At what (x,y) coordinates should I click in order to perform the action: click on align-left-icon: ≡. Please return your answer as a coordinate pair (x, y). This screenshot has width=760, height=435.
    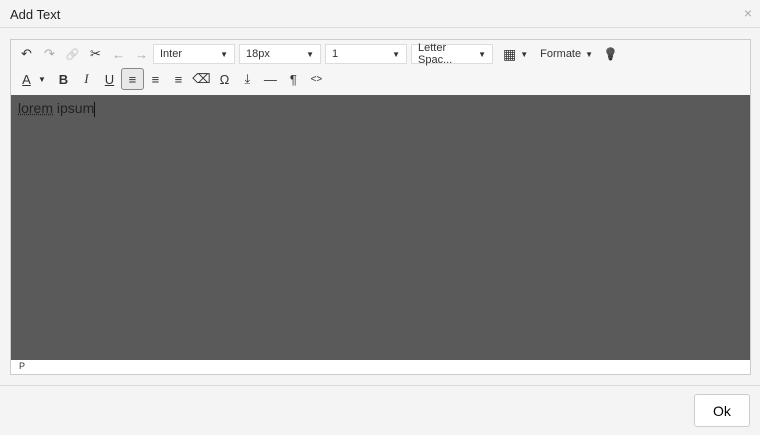
    Looking at the image, I should click on (132, 79).